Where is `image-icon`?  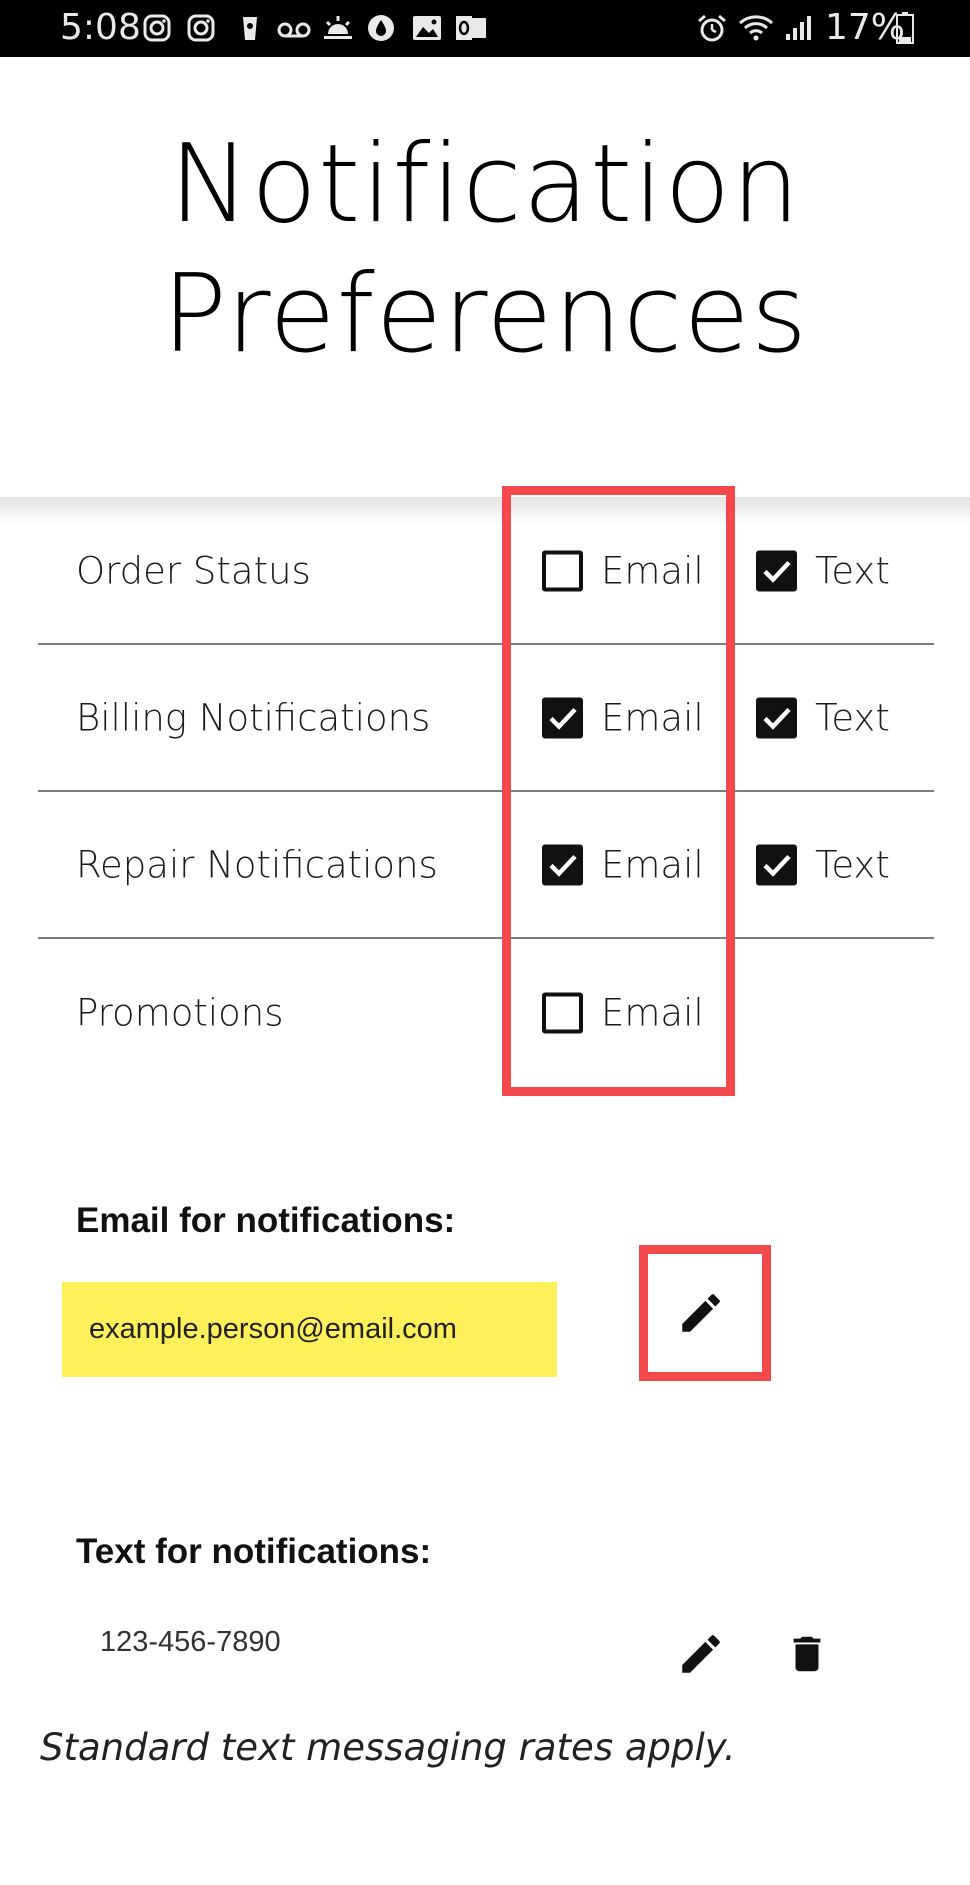 image-icon is located at coordinates (427, 28).